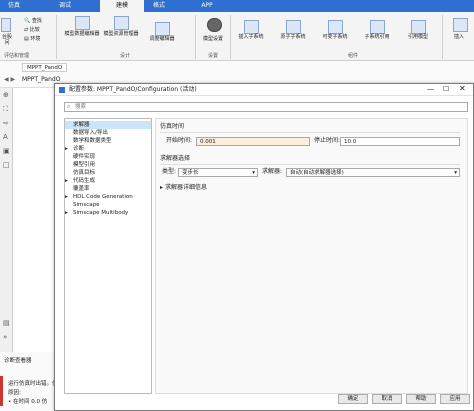 Image resolution: width=474 pixels, height=411 pixels. What do you see at coordinates (446, 89) in the screenshot?
I see `maximize-icon: ☐` at bounding box center [446, 89].